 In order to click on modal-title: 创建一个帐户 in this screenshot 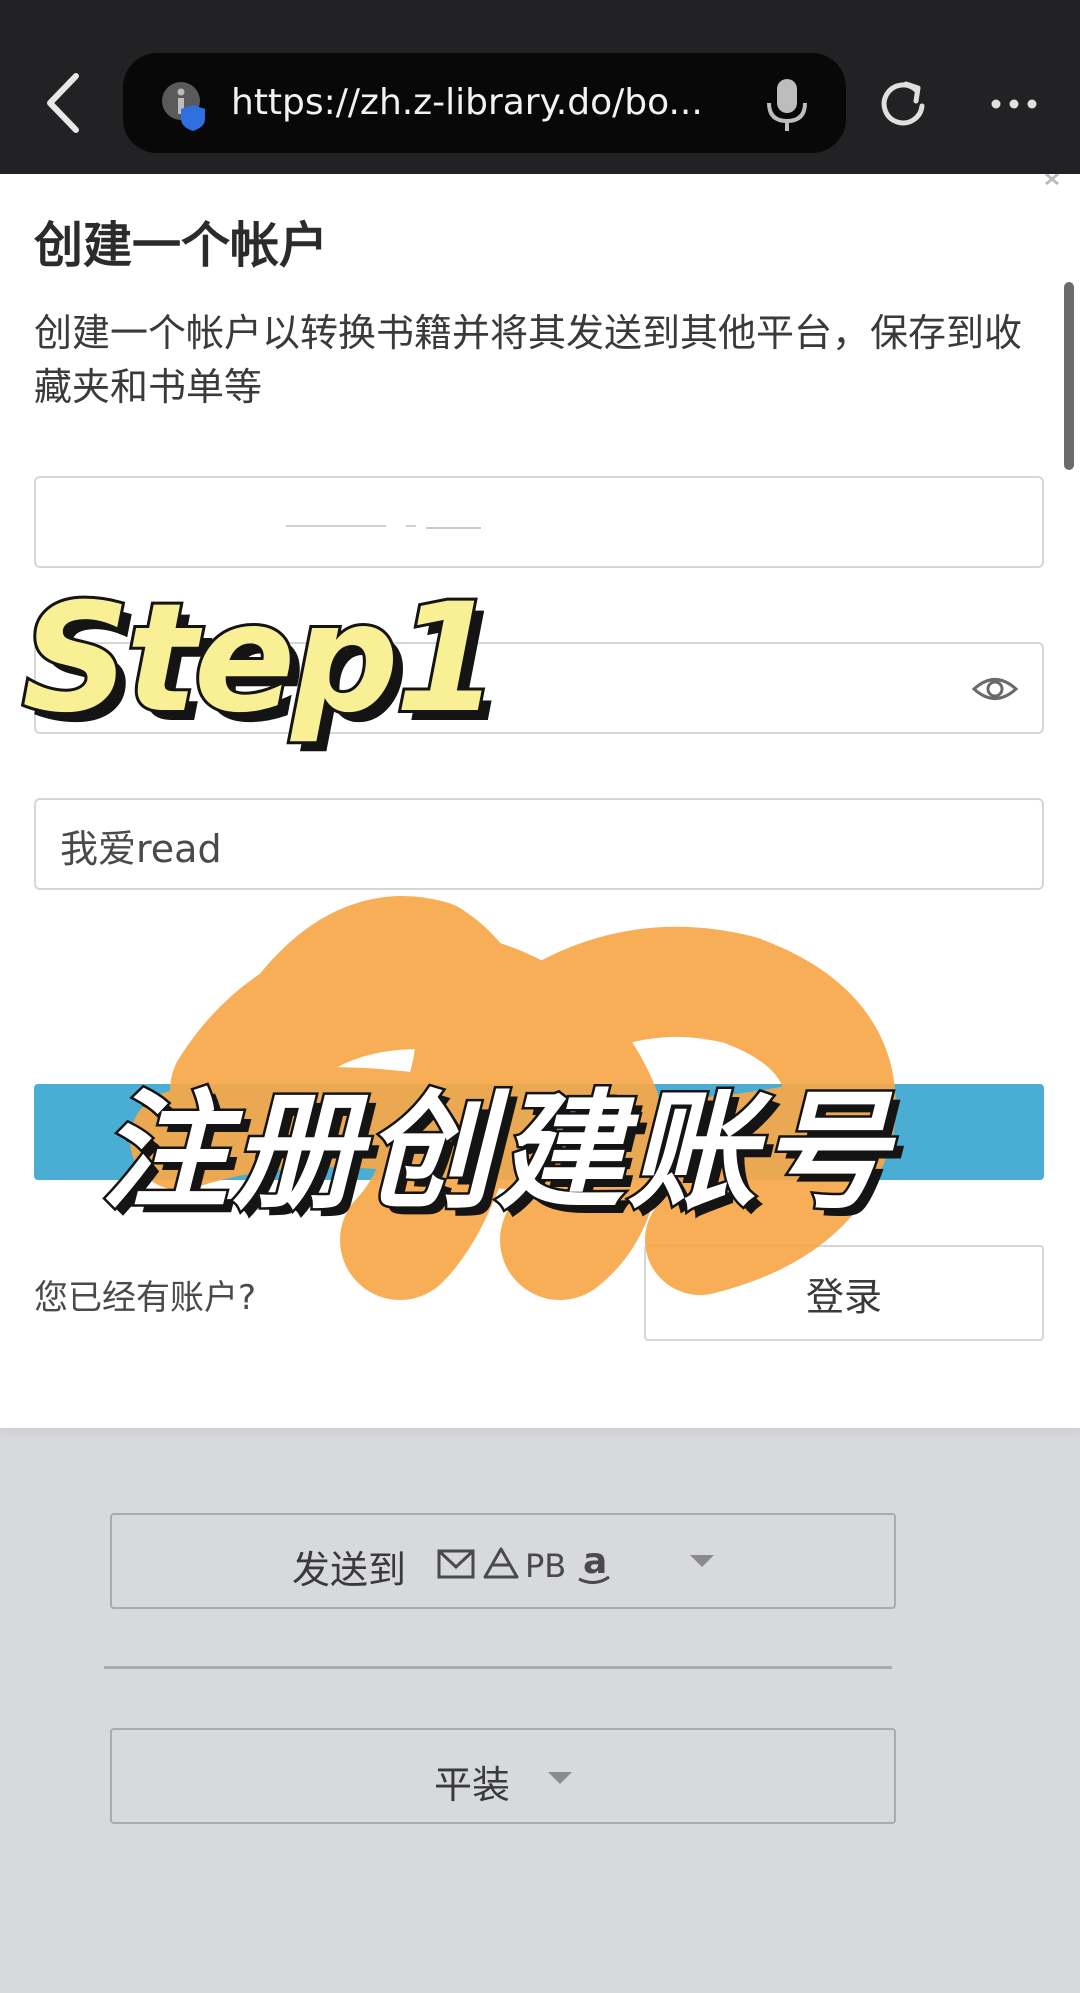, I will do `click(181, 245)`.